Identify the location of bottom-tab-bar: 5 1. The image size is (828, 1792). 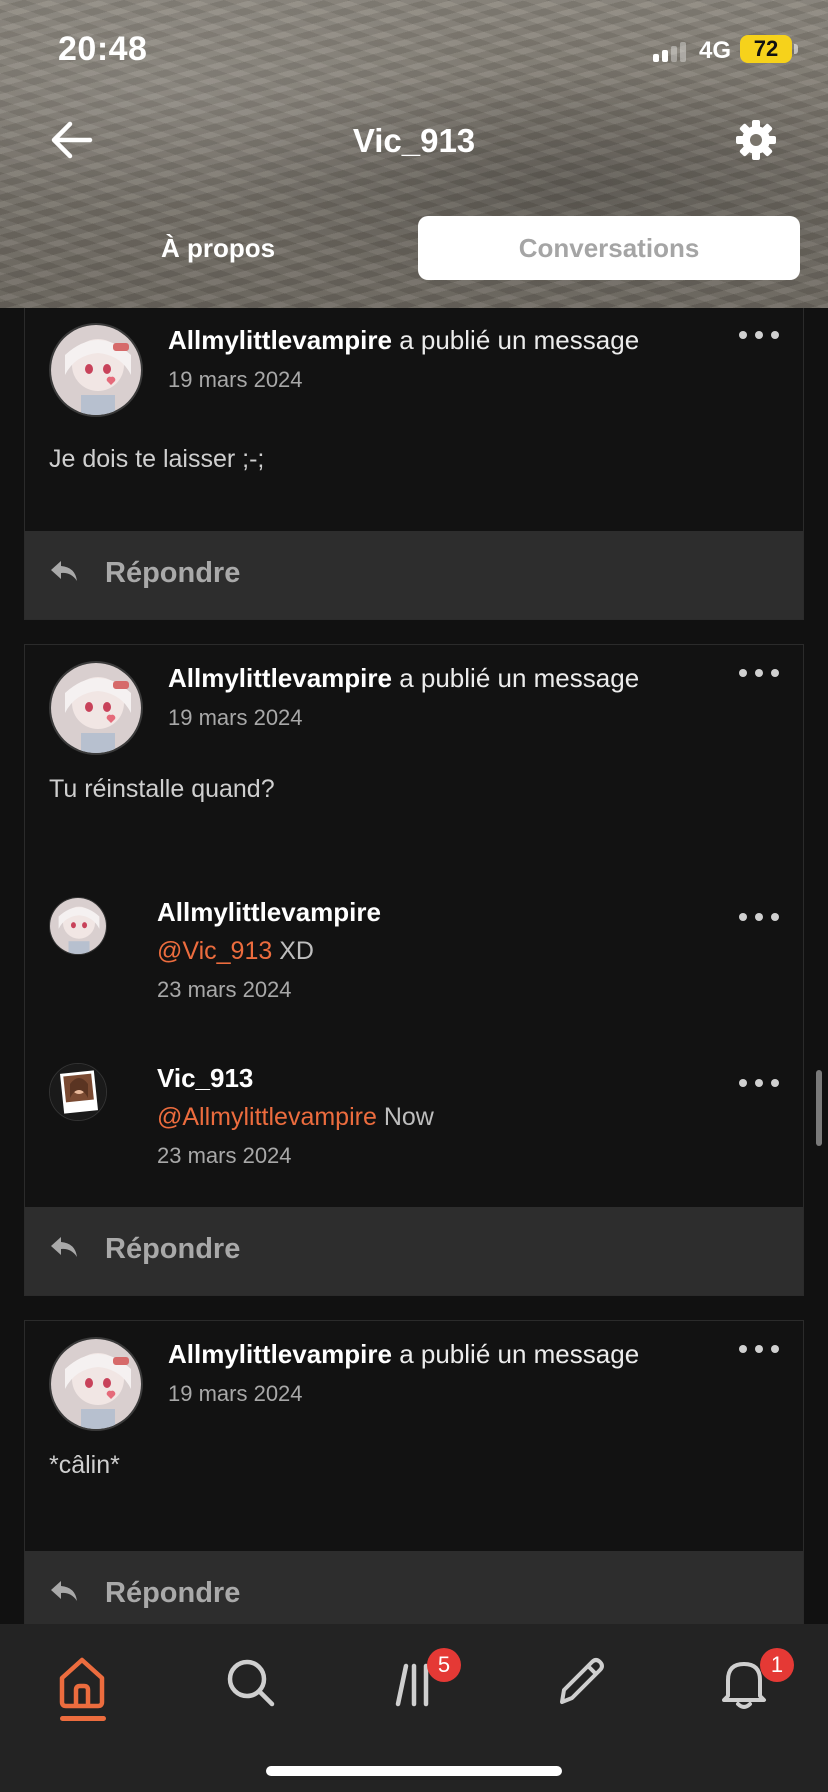
(414, 1708).